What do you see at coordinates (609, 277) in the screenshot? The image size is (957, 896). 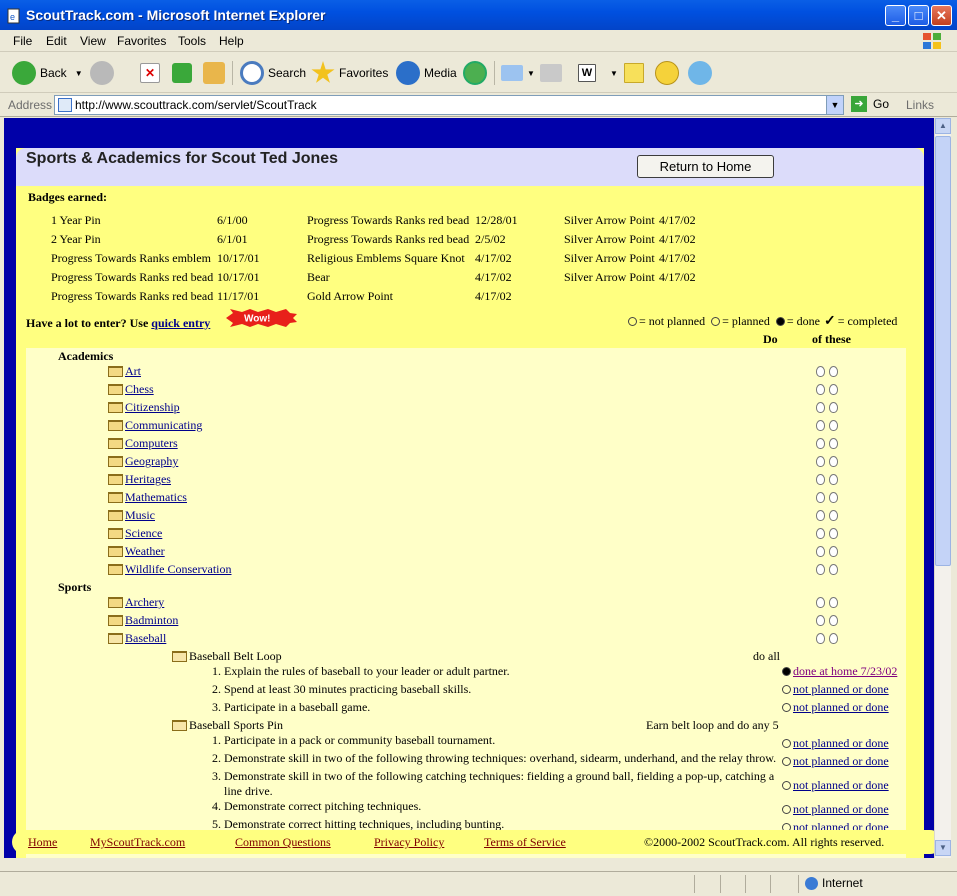 I see `badge-name: Silver Arrow Point` at bounding box center [609, 277].